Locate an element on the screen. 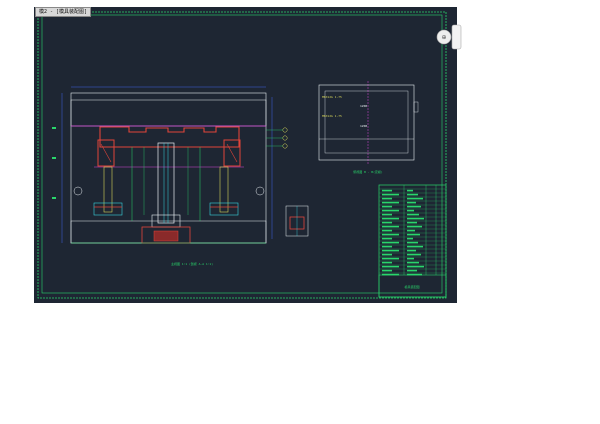 The image size is (600, 424). detail-view is located at coordinates (297, 221).